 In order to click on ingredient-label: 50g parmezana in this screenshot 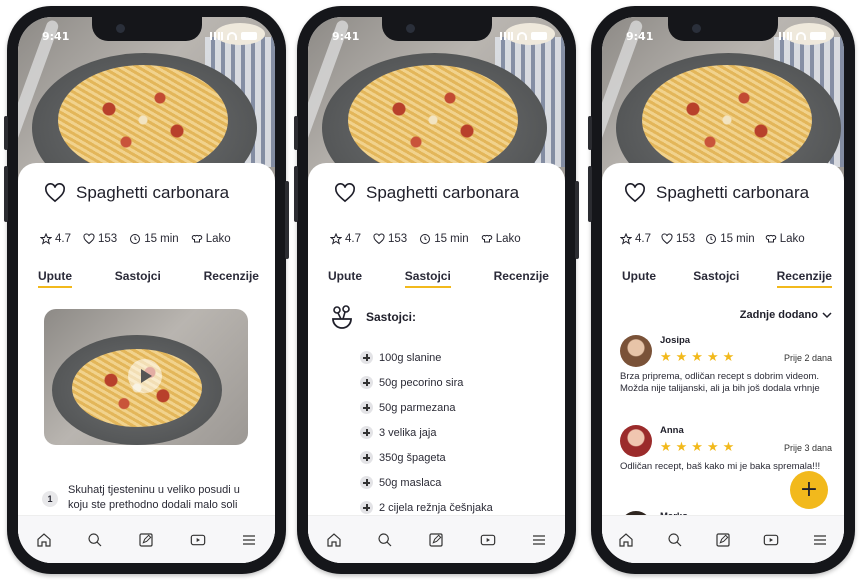, I will do `click(417, 407)`.